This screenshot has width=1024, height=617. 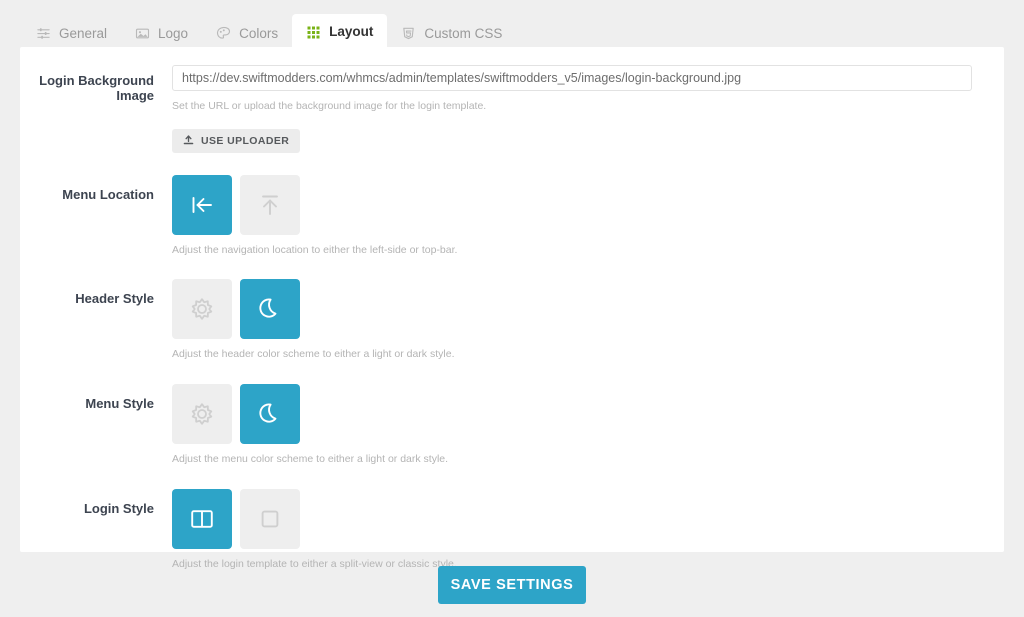 I want to click on arrow-to-top-icon, so click(x=270, y=205).